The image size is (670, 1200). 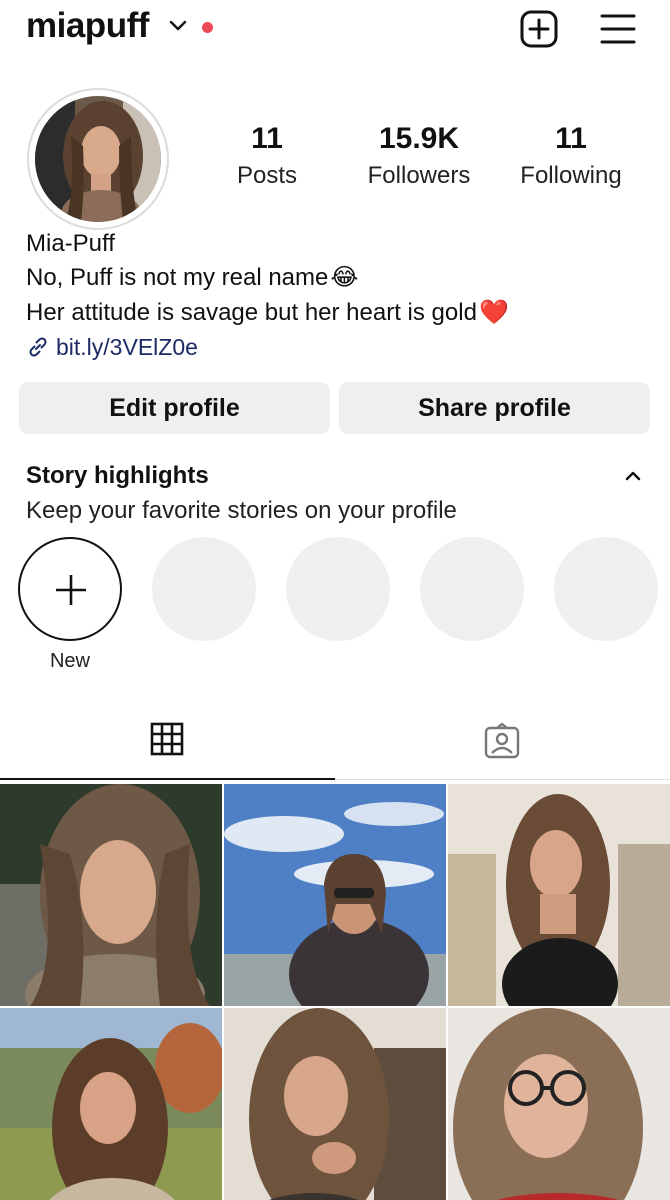 I want to click on bio-link-text: bit.ly/3VElZ0e, so click(x=127, y=346).